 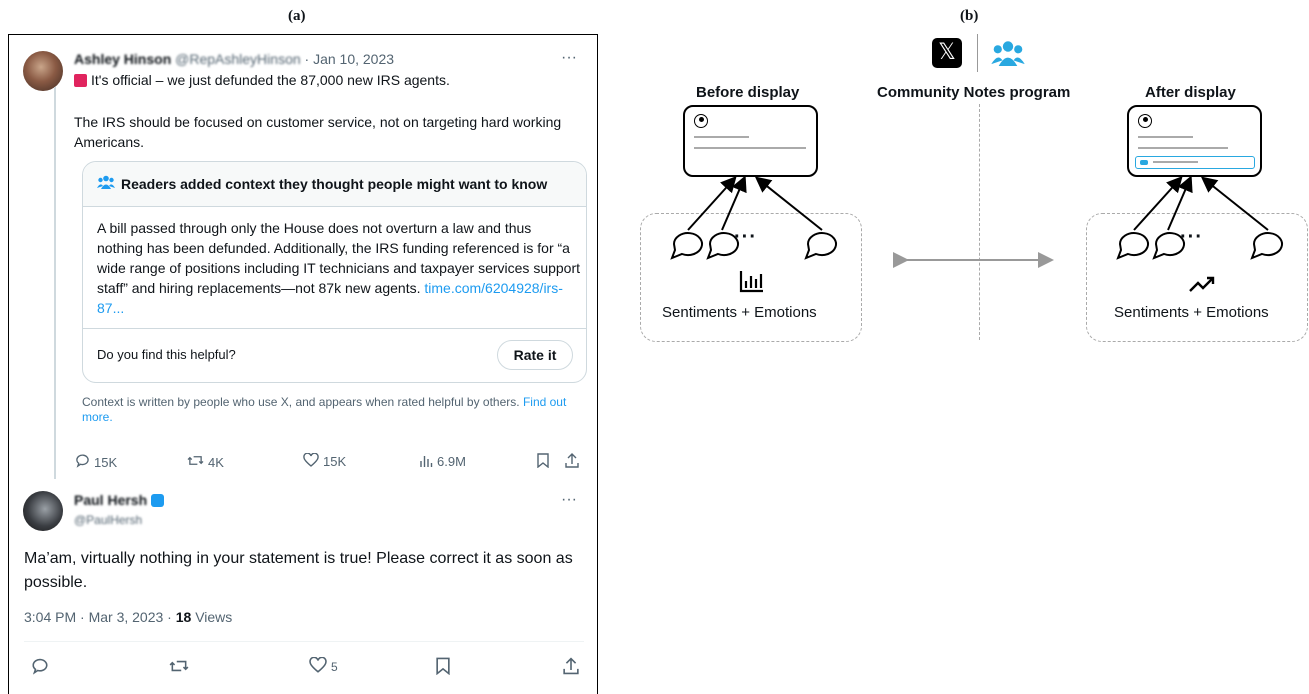 What do you see at coordinates (1145, 121) in the screenshot?
I see `after-user-icon` at bounding box center [1145, 121].